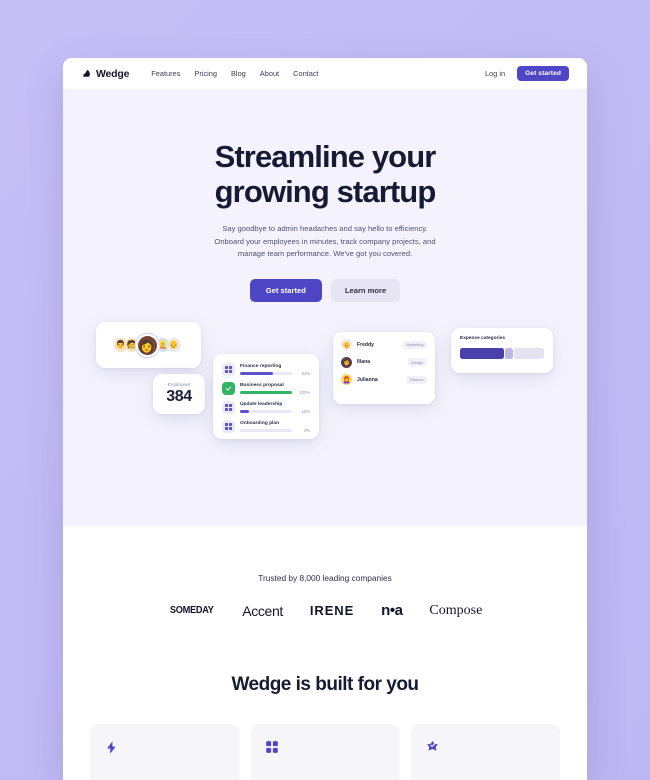  I want to click on person-name: Illana, so click(364, 362).